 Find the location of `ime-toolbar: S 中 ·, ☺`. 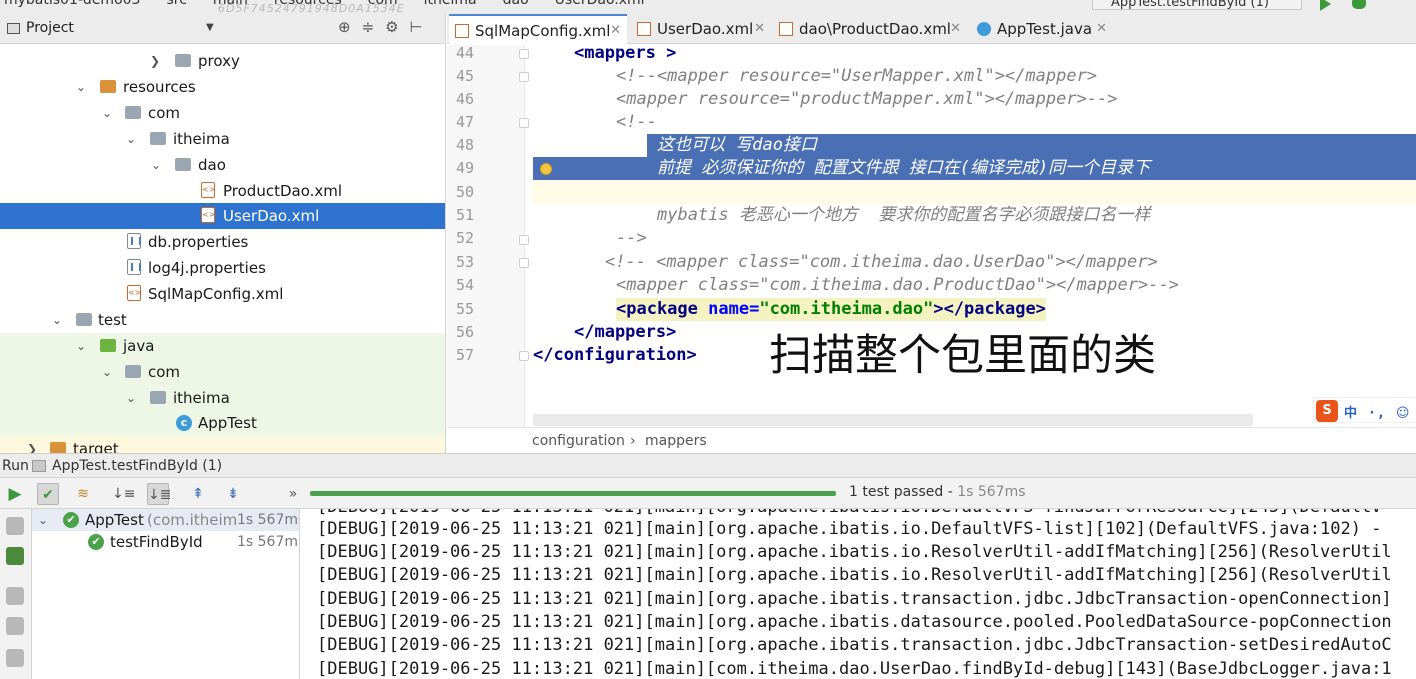

ime-toolbar: S 中 ·, ☺ is located at coordinates (1364, 410).